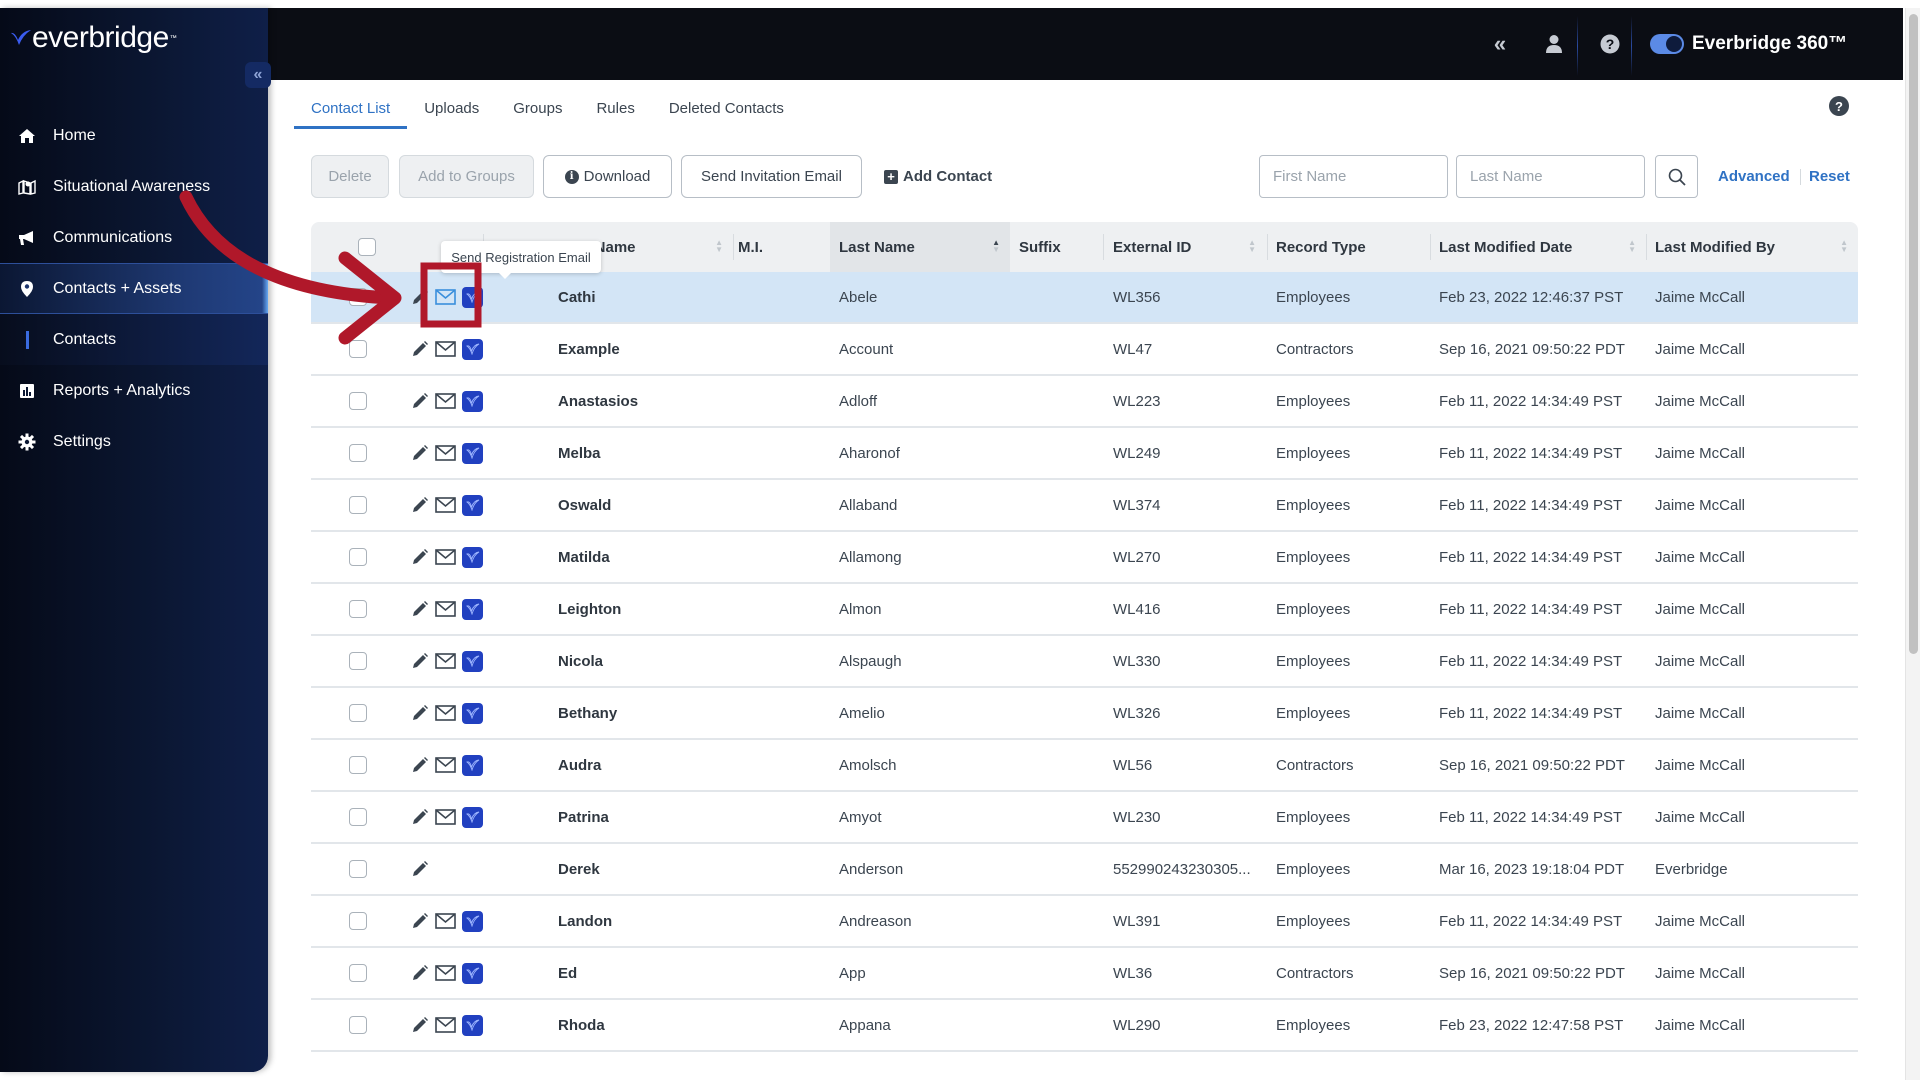 This screenshot has width=1920, height=1080. What do you see at coordinates (726, 111) in the screenshot?
I see `tab-deleted-contacts: Deleted Contacts` at bounding box center [726, 111].